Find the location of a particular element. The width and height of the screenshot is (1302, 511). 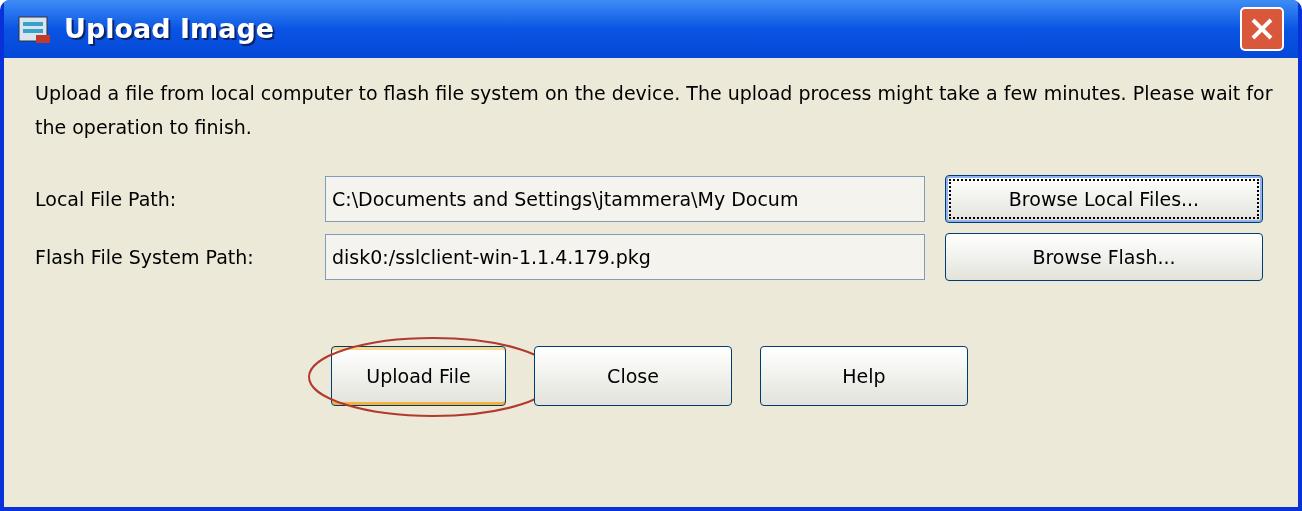

dialog-button: Upload File is located at coordinates (418, 376).